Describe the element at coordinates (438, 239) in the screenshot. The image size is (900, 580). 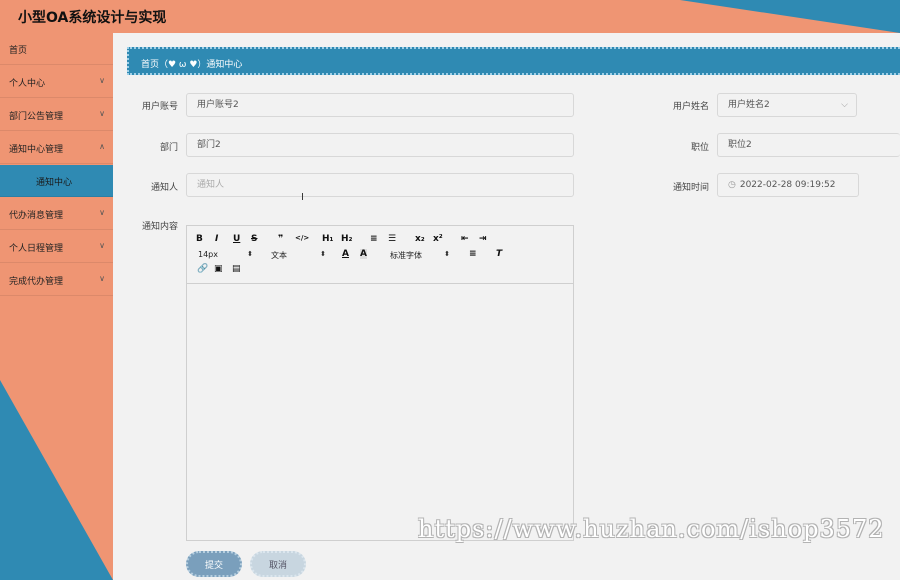
I see `superscript-icon: x²` at that location.